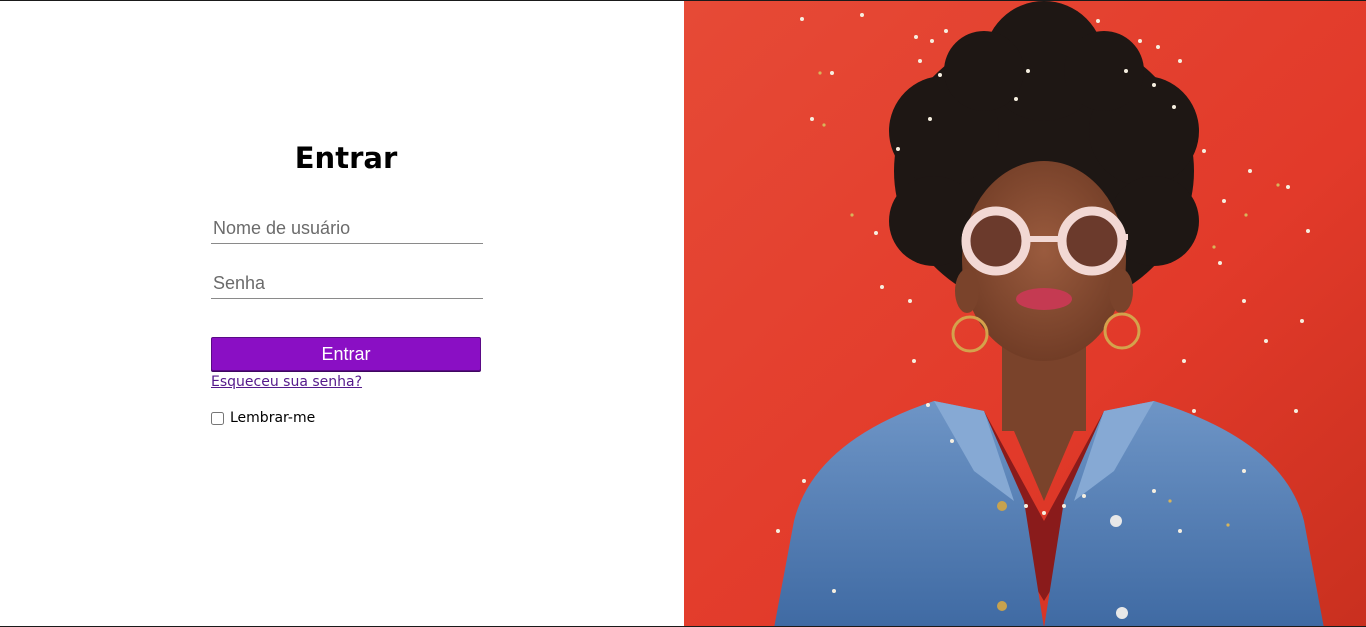  What do you see at coordinates (347, 284) in the screenshot?
I see `password-input` at bounding box center [347, 284].